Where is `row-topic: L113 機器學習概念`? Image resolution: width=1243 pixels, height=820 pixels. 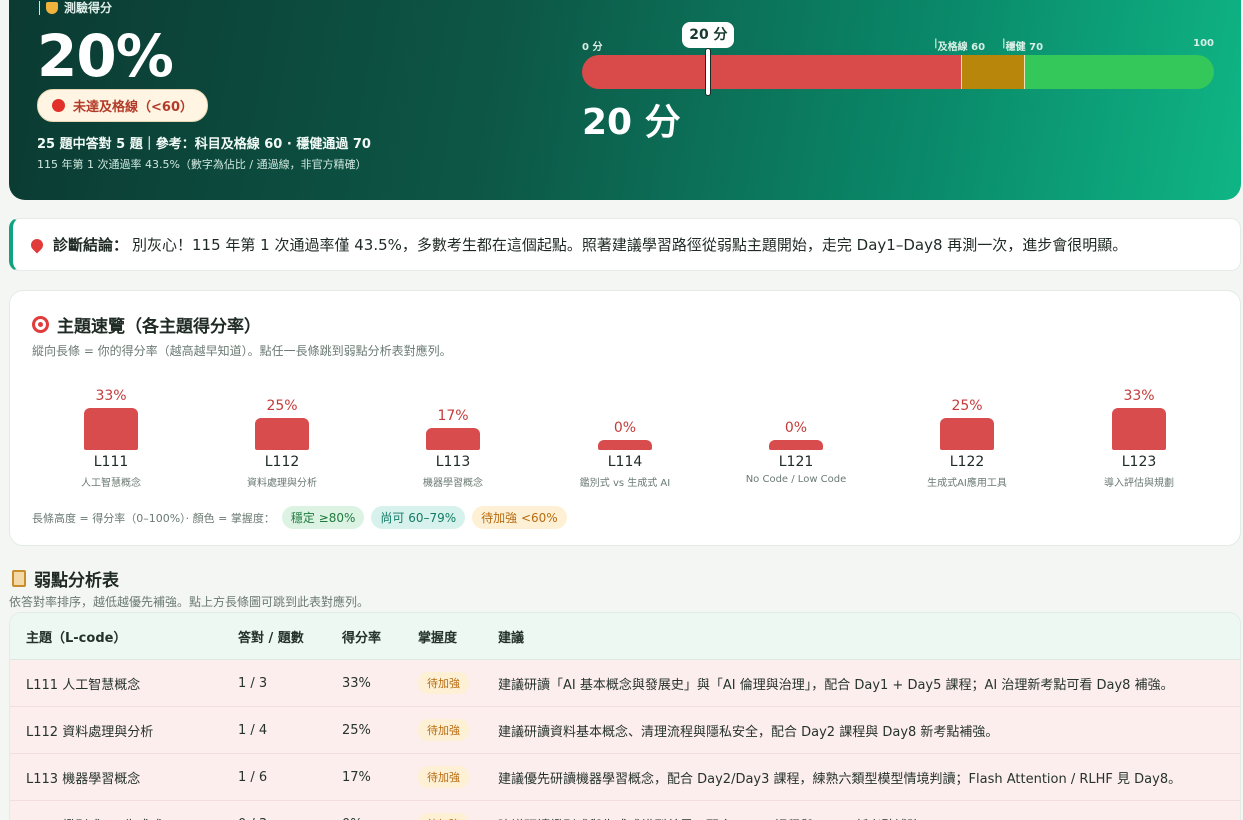 row-topic: L113 機器學習概念 is located at coordinates (83, 779).